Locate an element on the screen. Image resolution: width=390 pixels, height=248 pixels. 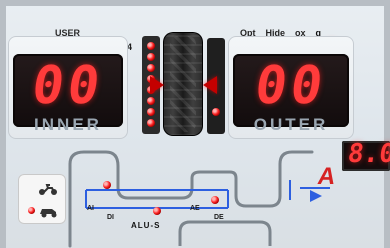
outer-display-label: OUTER is located at coordinates (291, 124).